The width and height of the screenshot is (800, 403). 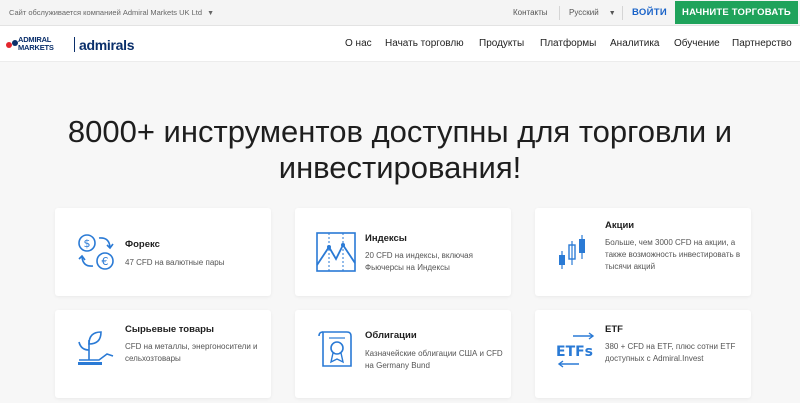 What do you see at coordinates (175, 262) in the screenshot?
I see `card-description: 47 CFD на валютные пары` at bounding box center [175, 262].